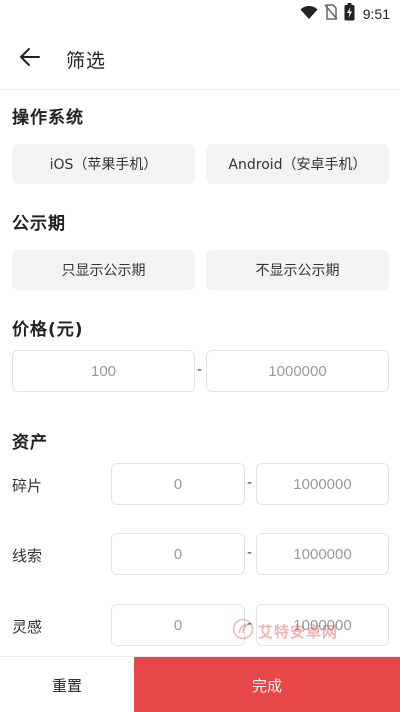 This screenshot has height=712, width=400. Describe the element at coordinates (27, 556) in the screenshot. I see `asset-label-clues: 线索` at that location.